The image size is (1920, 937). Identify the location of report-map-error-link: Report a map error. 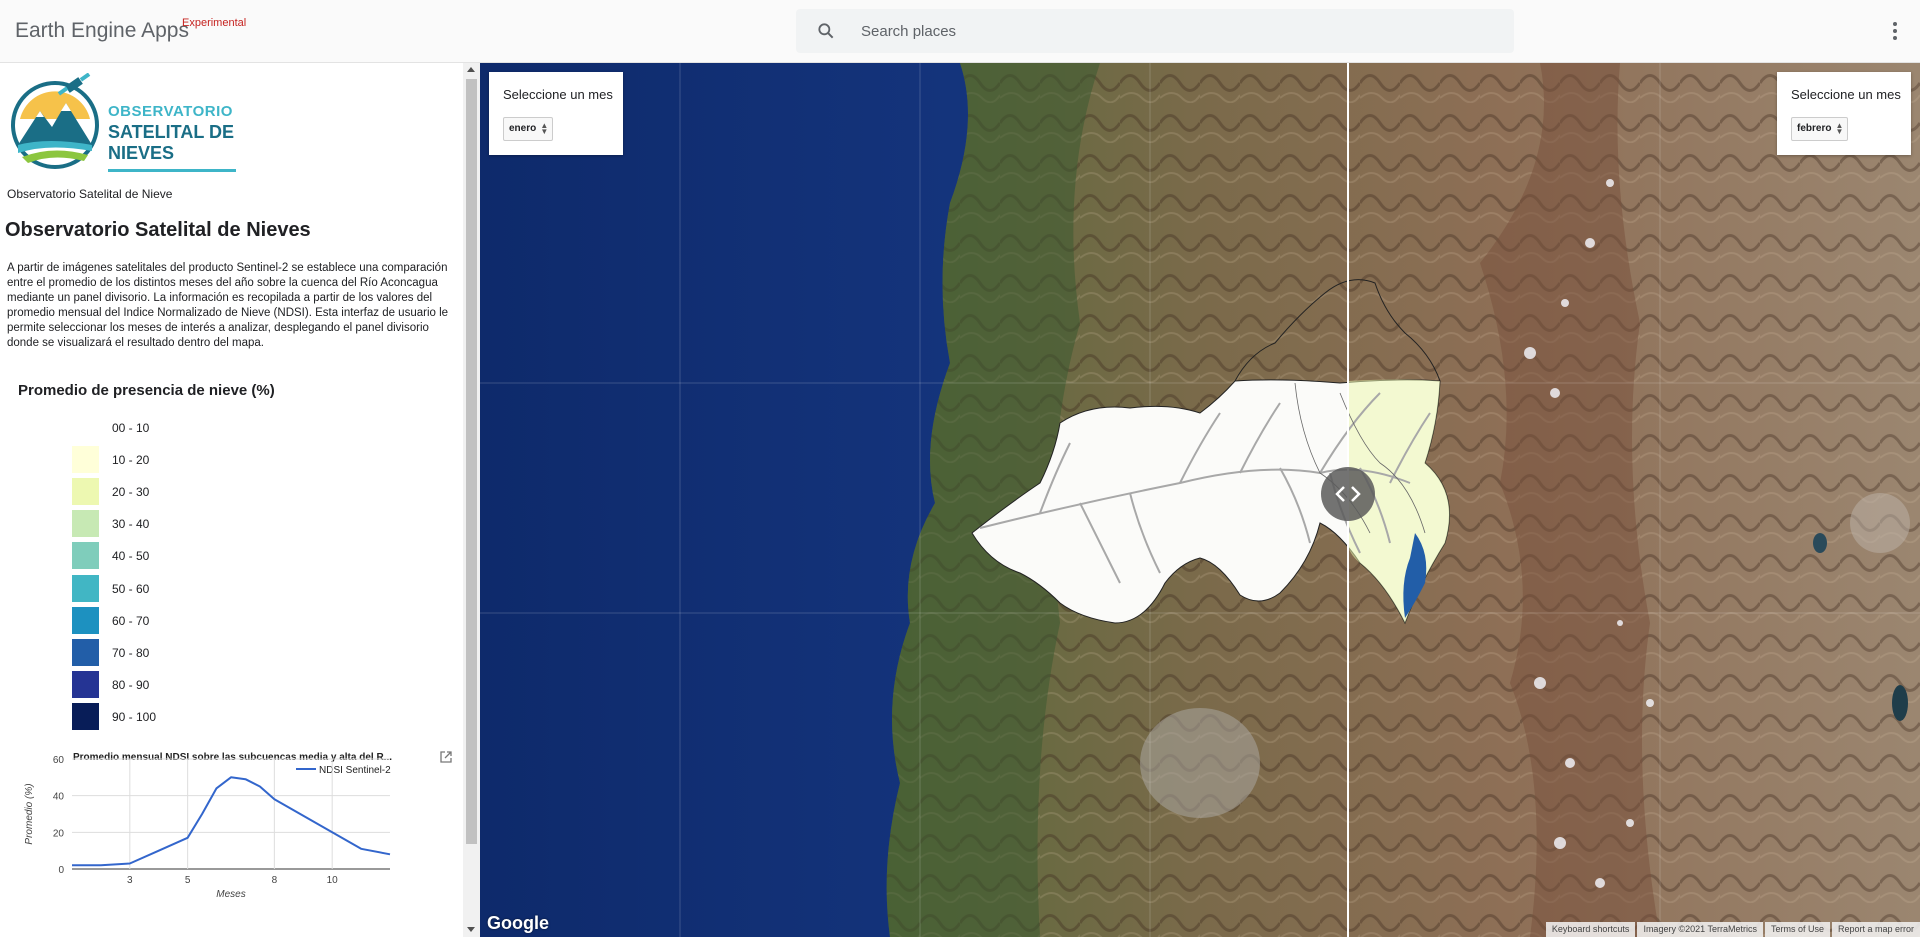
(1875, 929).